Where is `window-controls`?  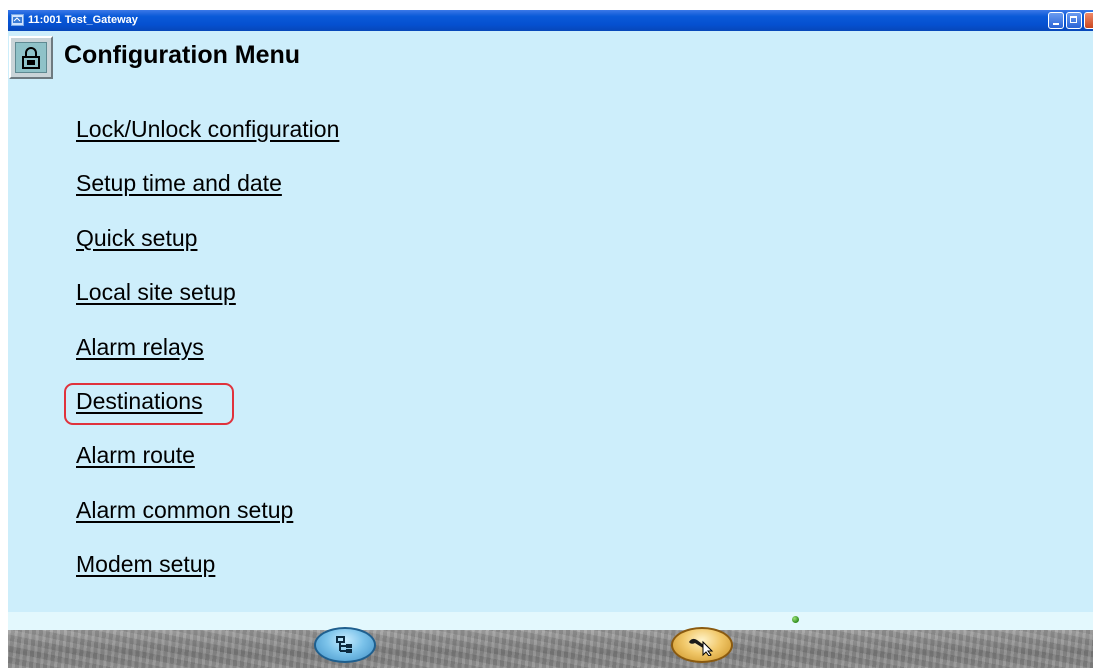 window-controls is located at coordinates (1070, 20).